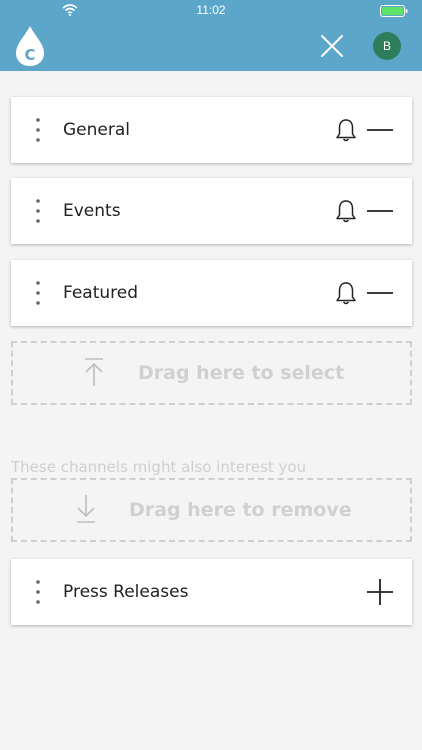  I want to click on arrow-up-icon, so click(94, 372).